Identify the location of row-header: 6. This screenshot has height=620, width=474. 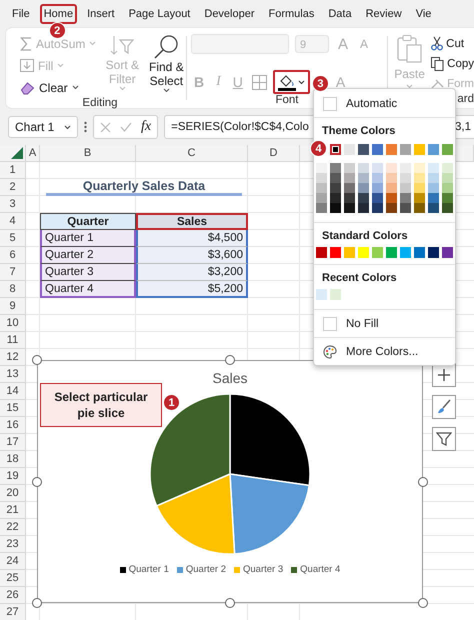
(13, 255).